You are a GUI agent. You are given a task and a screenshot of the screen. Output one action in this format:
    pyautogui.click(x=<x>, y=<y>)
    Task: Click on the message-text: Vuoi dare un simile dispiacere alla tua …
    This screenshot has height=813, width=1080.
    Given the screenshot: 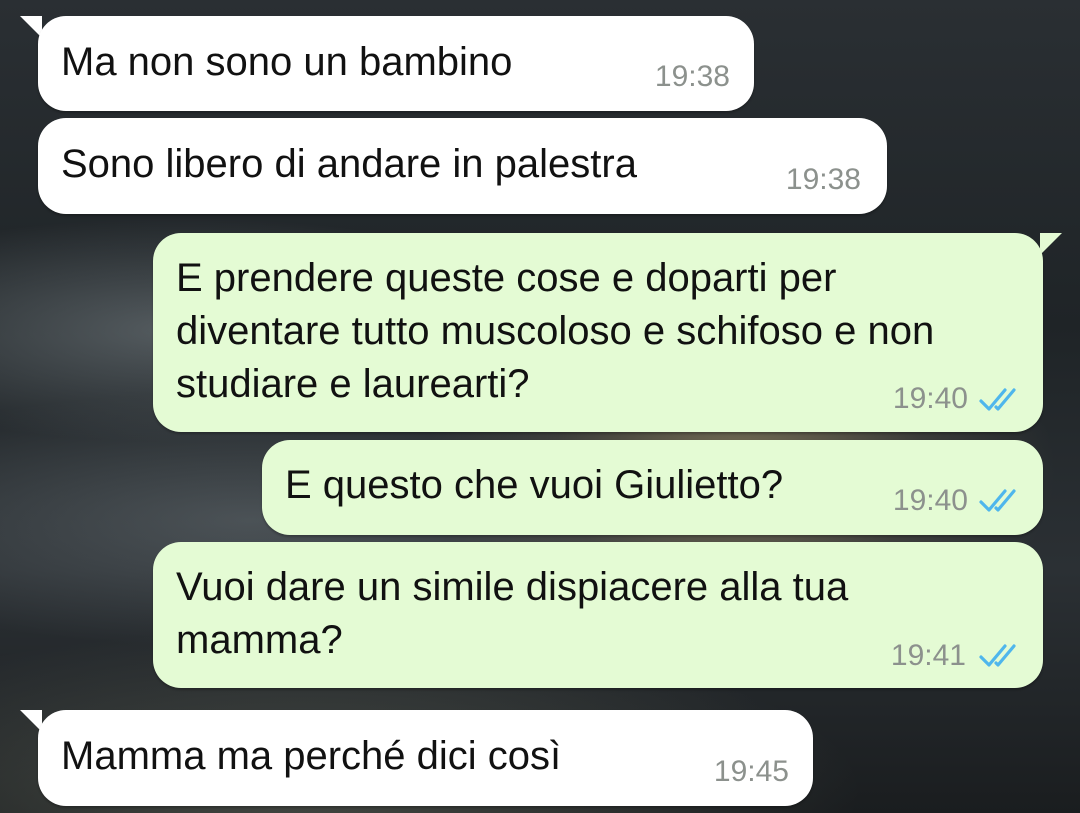 What is the action you would take?
    pyautogui.click(x=512, y=613)
    